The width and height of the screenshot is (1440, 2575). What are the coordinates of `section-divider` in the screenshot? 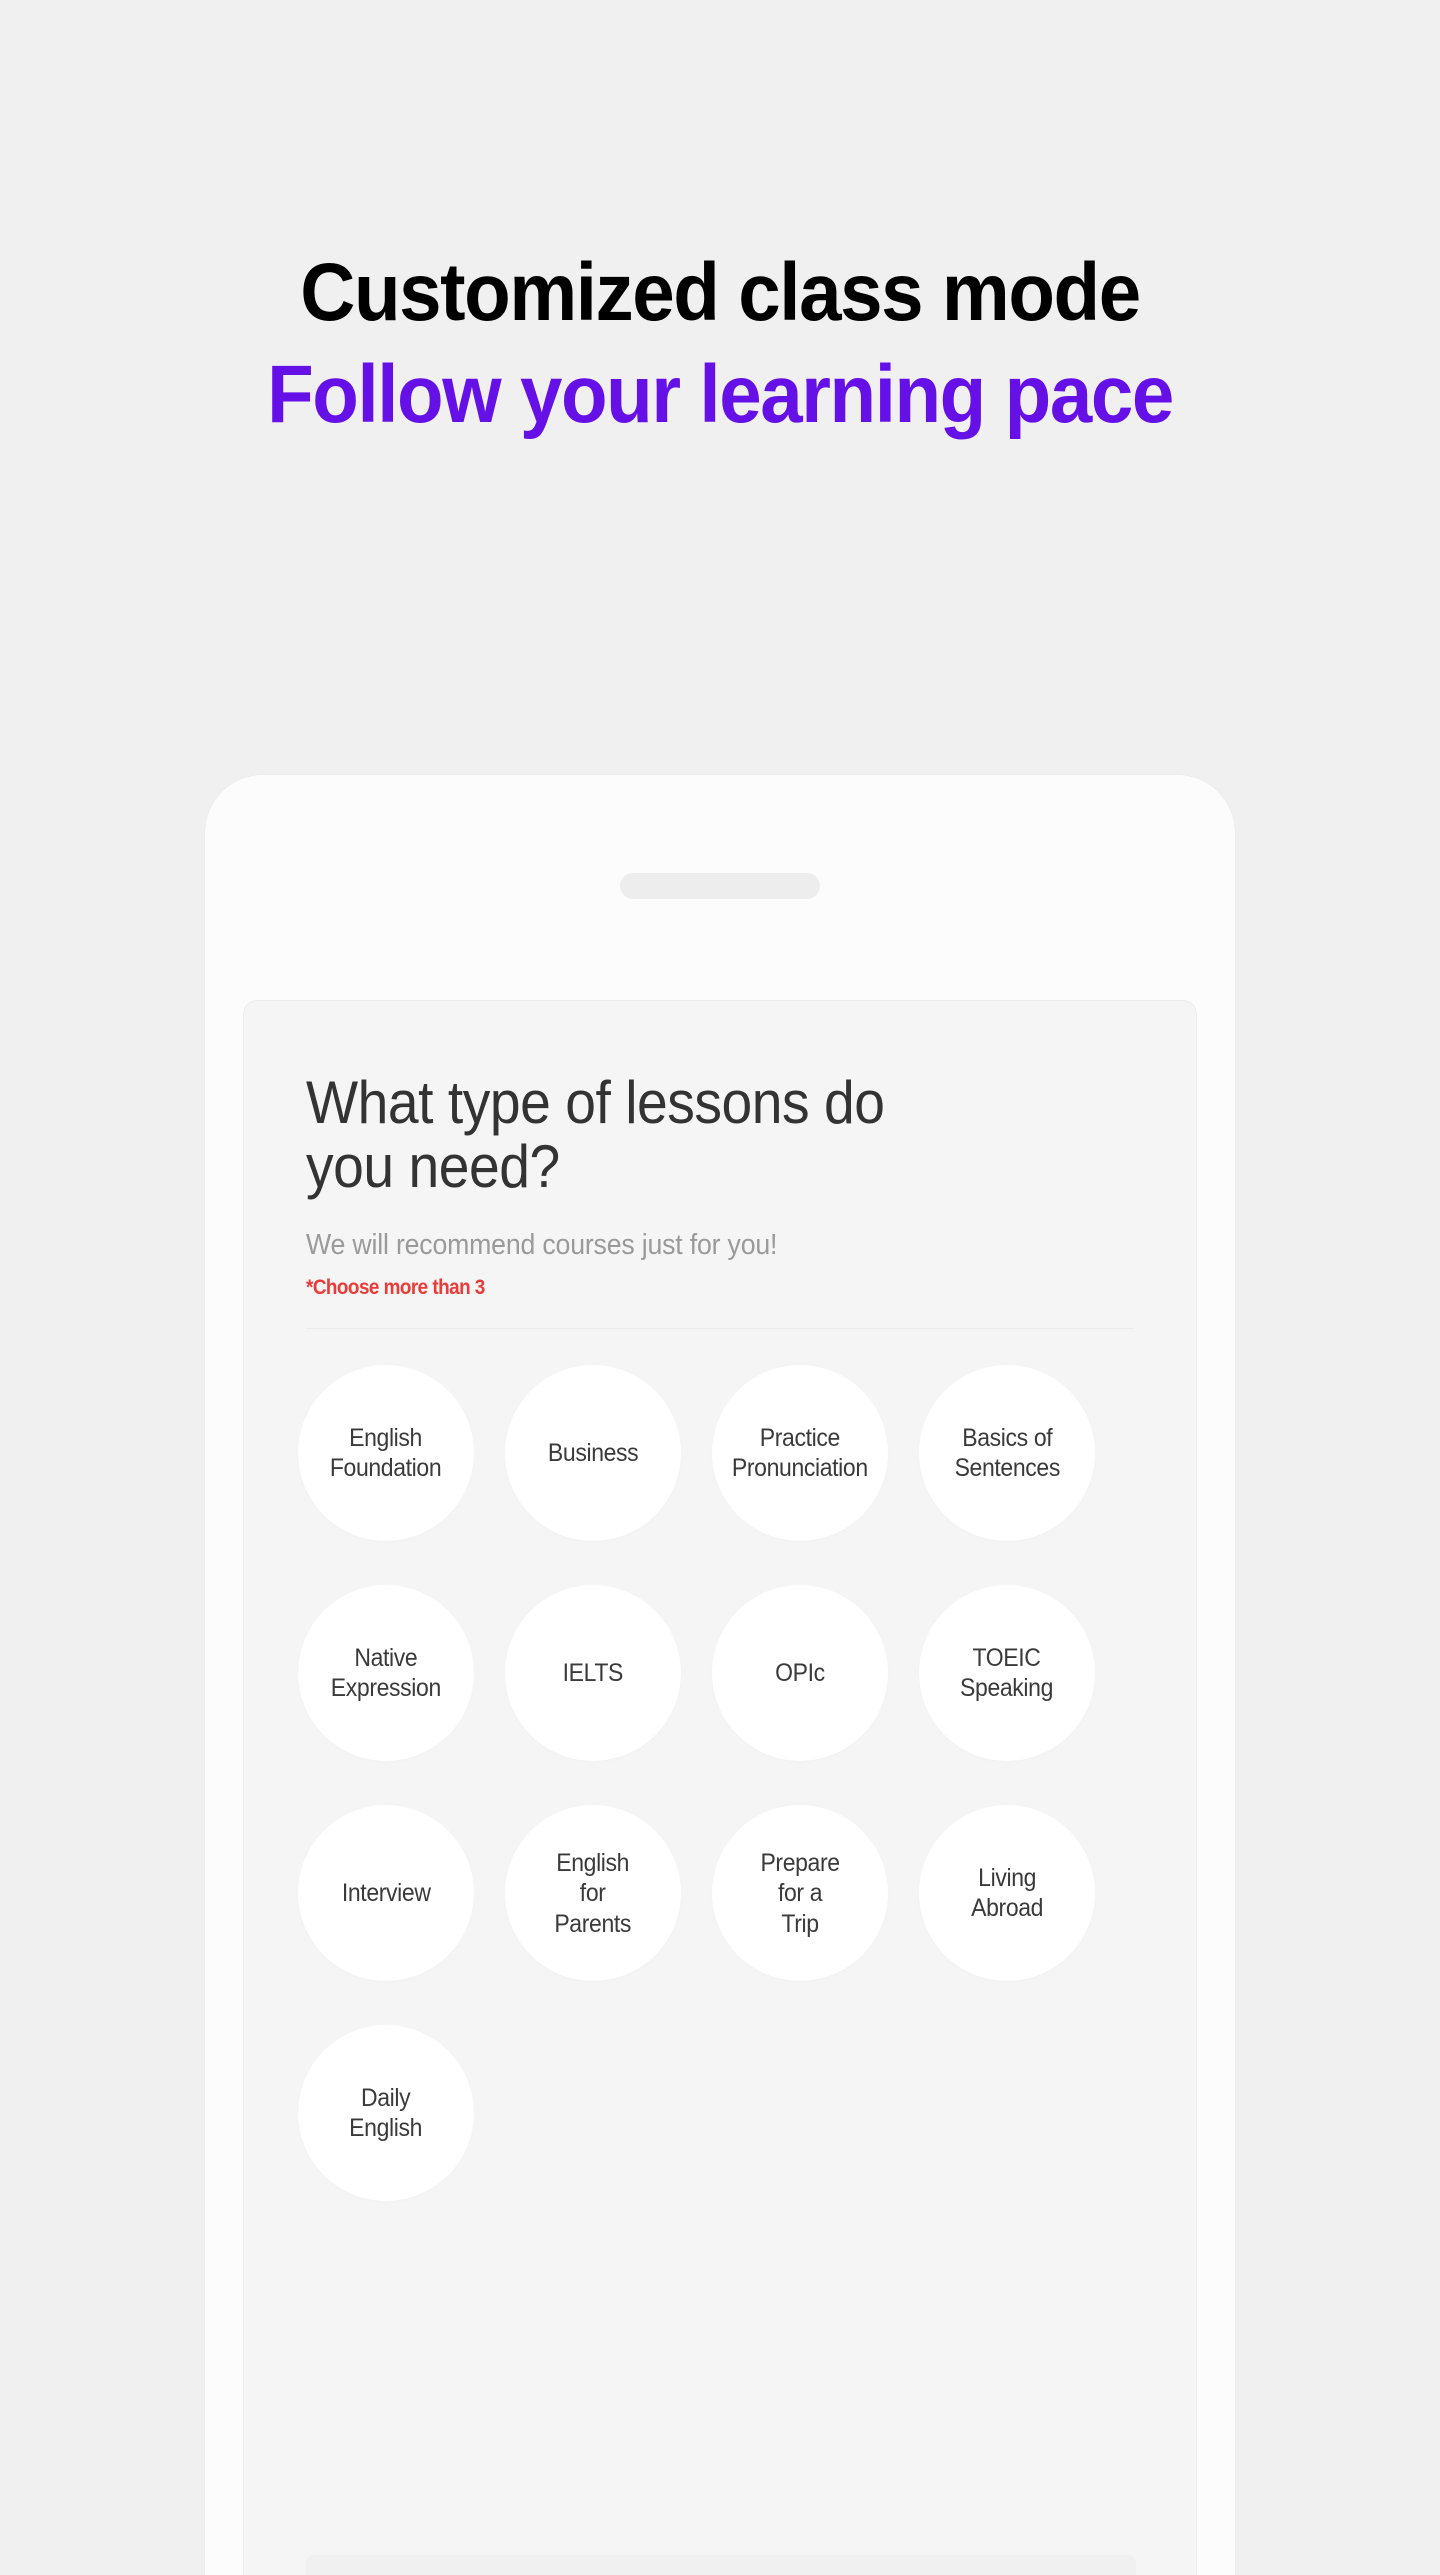 It's located at (720, 1329).